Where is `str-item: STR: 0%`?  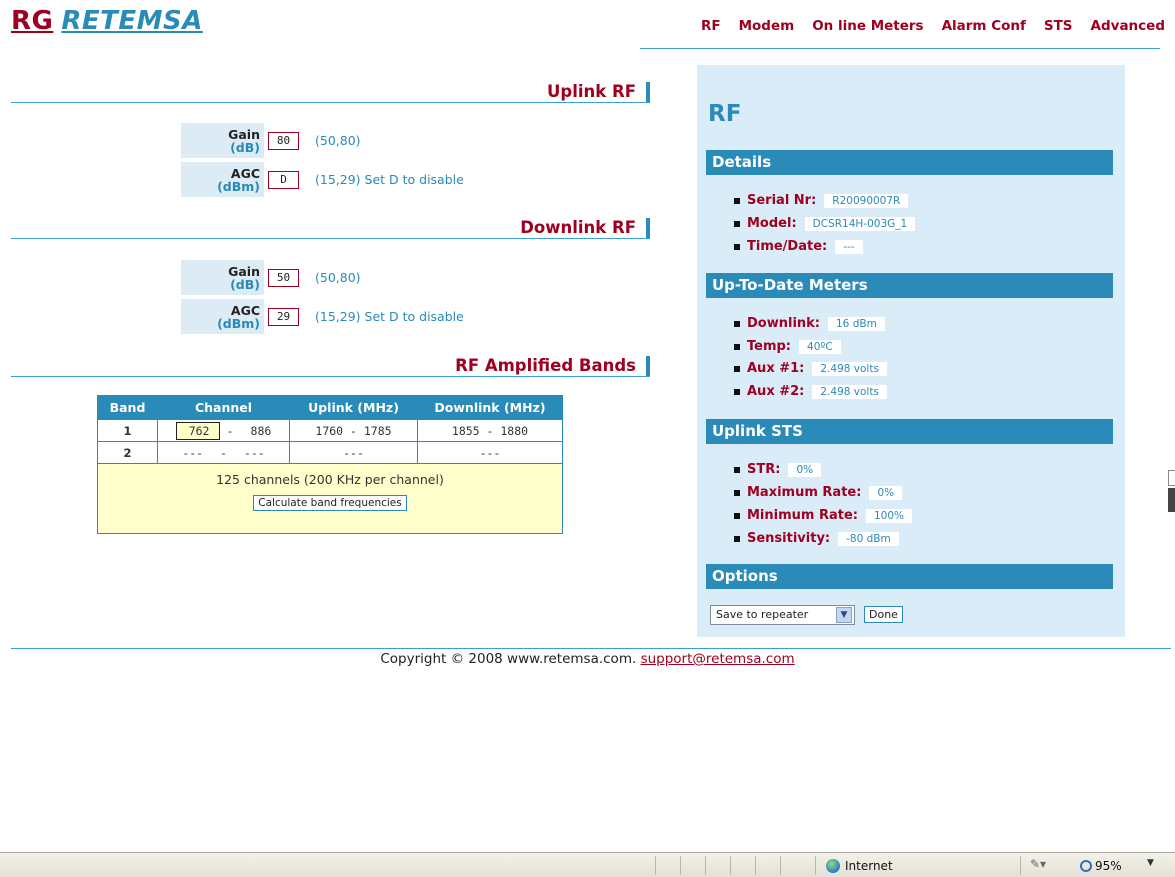 str-item: STR: 0% is located at coordinates (778, 469).